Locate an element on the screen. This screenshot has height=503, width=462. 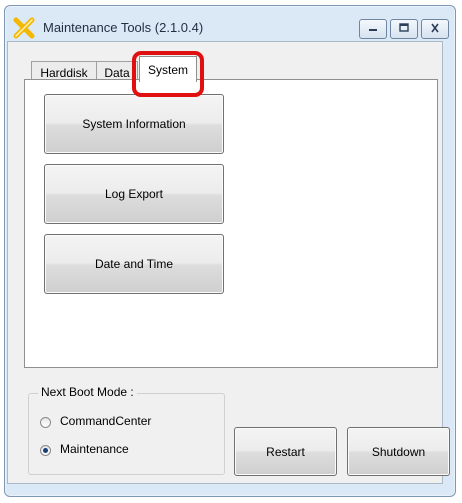
commandcenter-label: CommandCenter is located at coordinates (105, 421).